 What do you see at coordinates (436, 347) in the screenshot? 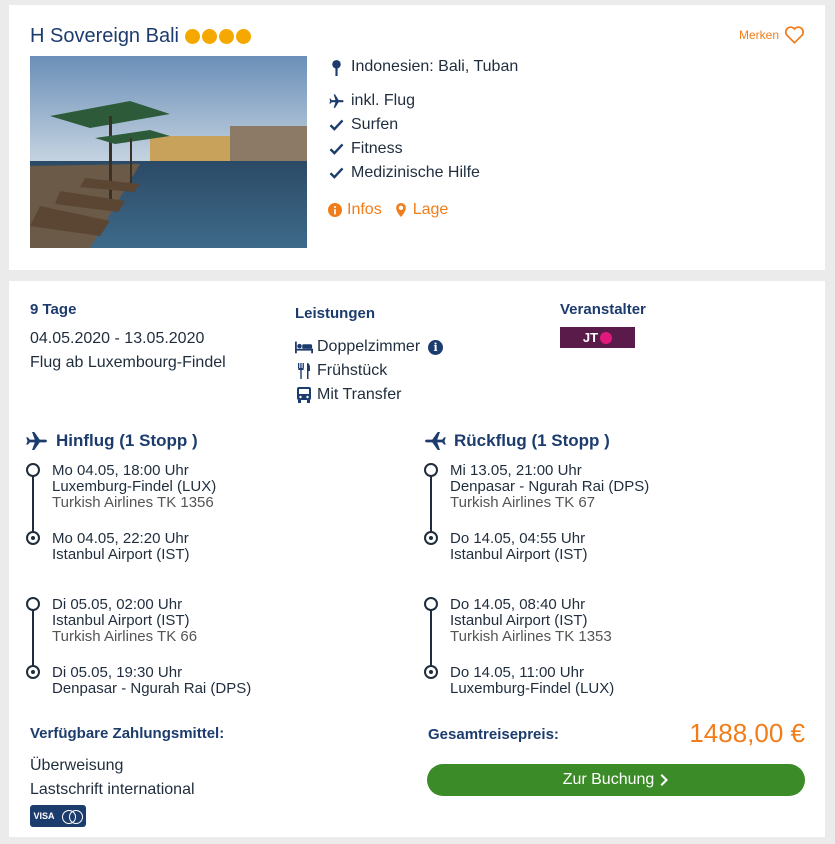
I see `room-info-icon: i` at bounding box center [436, 347].